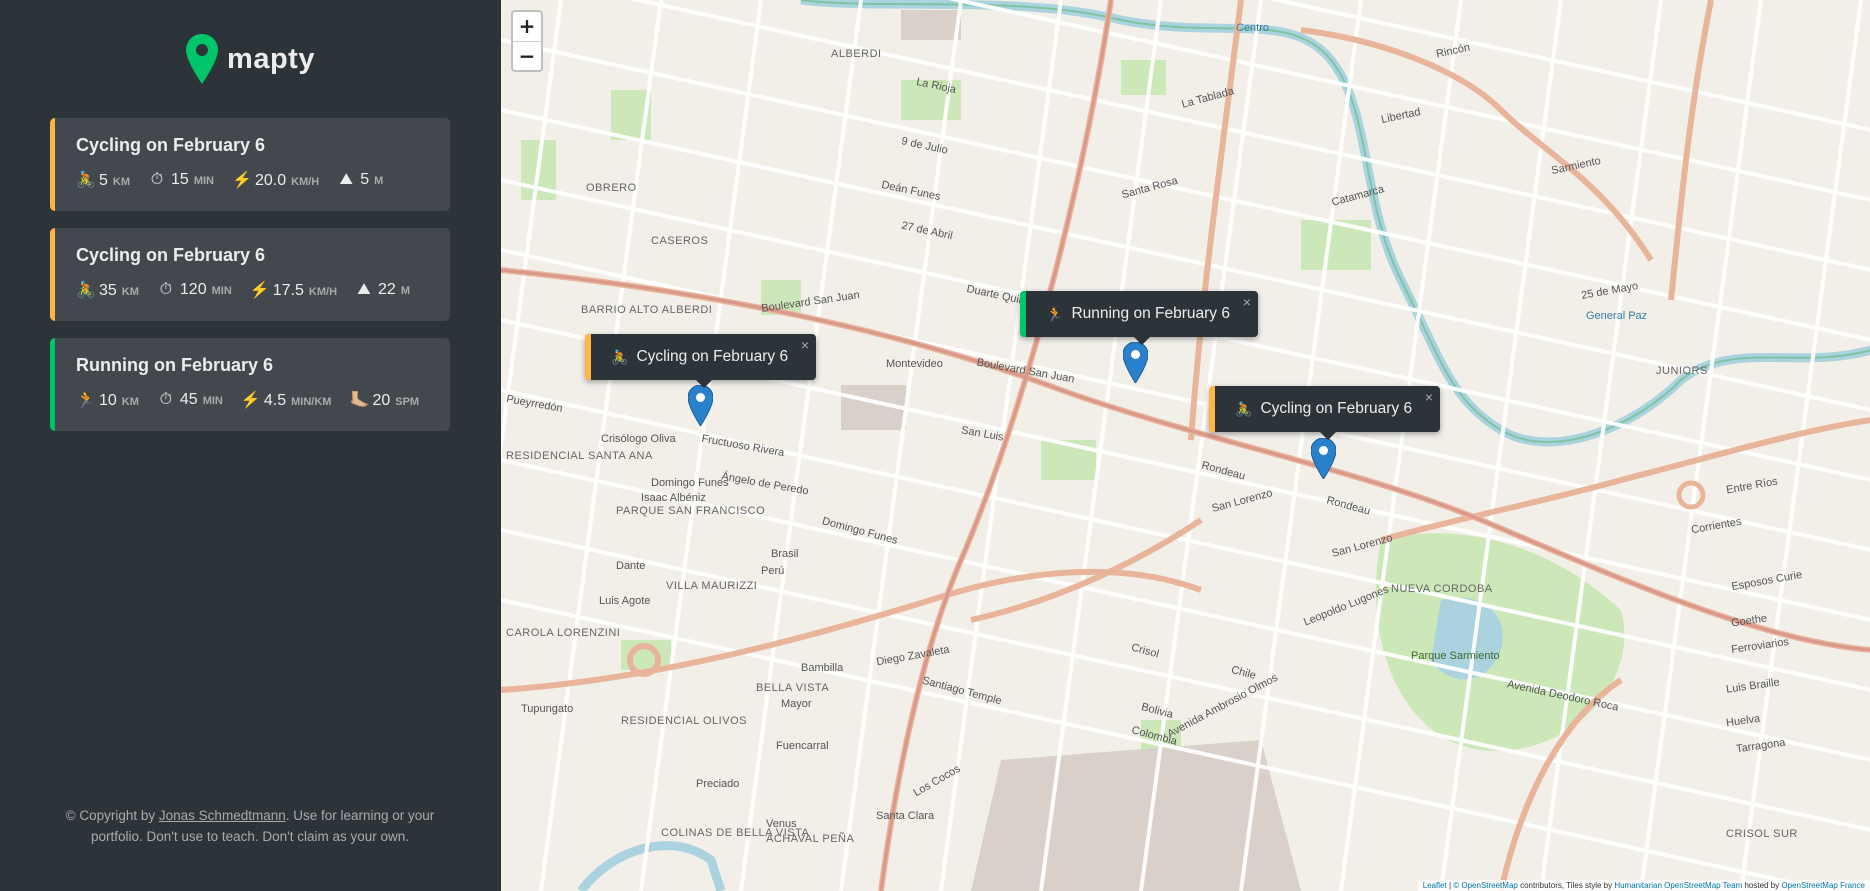 The image size is (1870, 891). What do you see at coordinates (773, 571) in the screenshot?
I see `map-label: Perú` at bounding box center [773, 571].